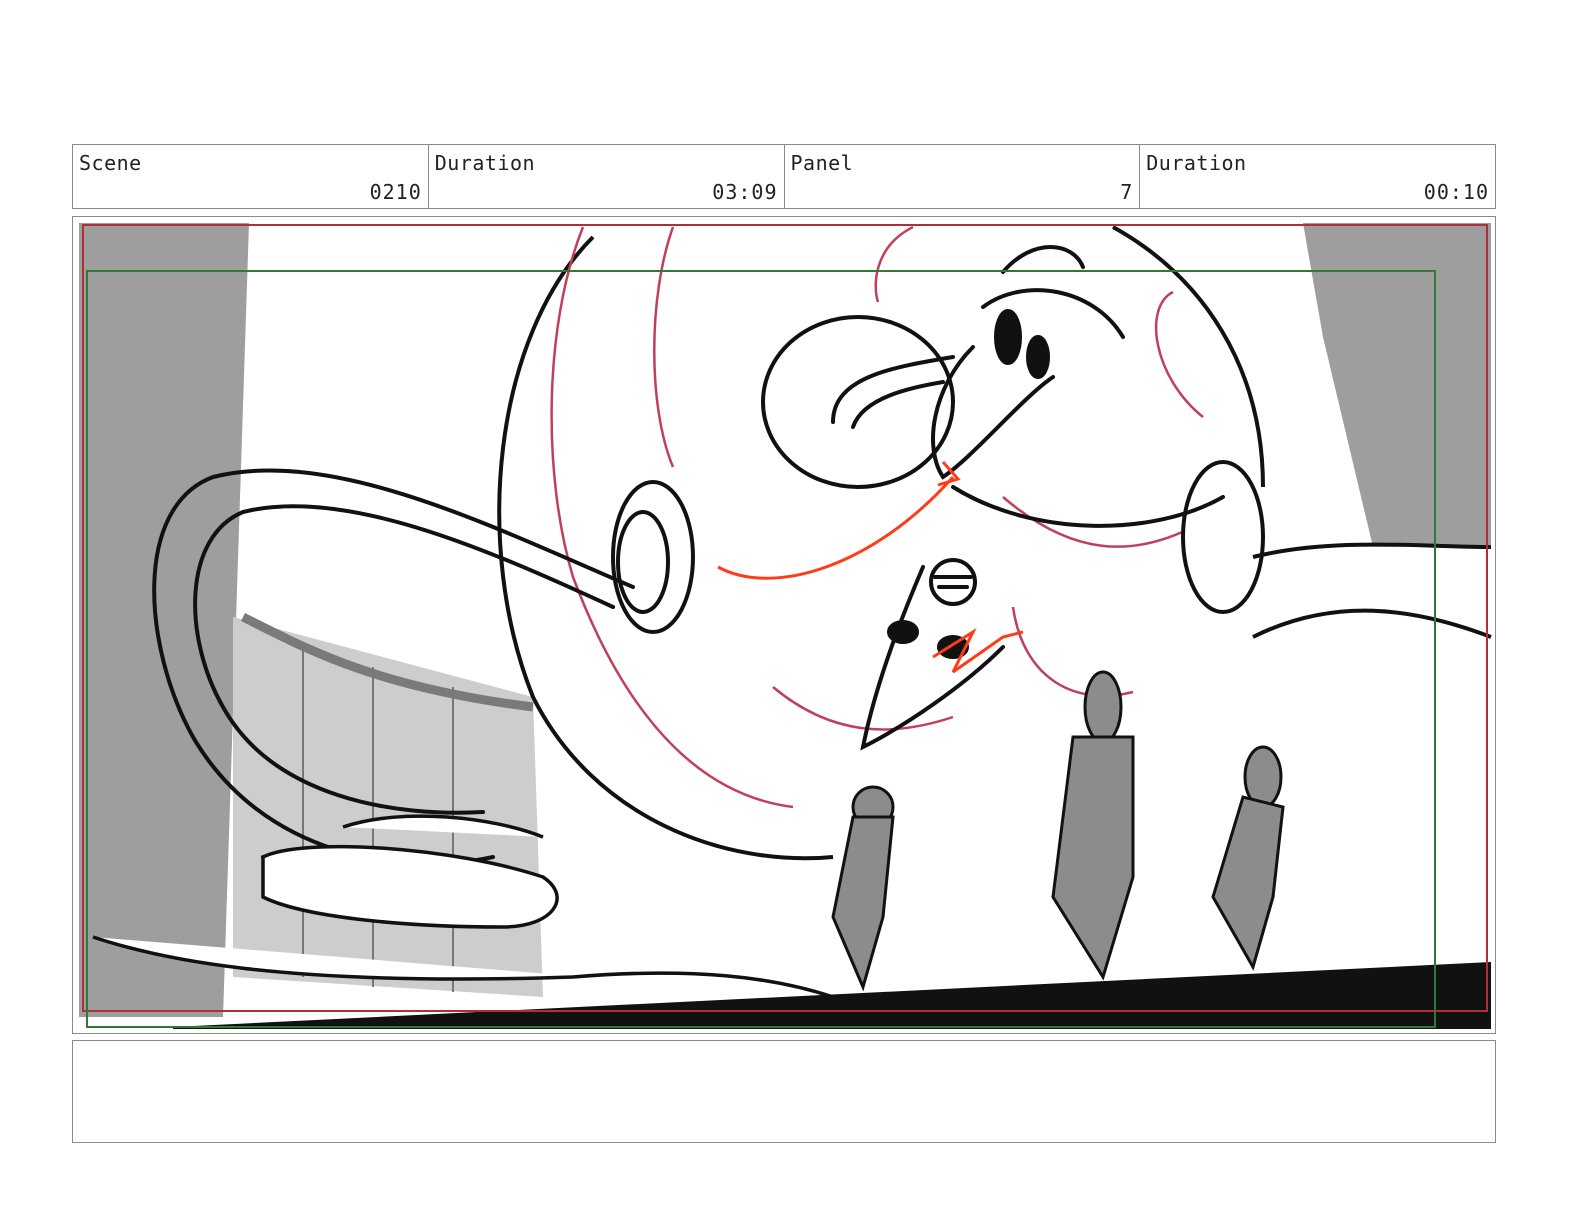  What do you see at coordinates (745, 192) in the screenshot?
I see `scene-duration-value: 03:09` at bounding box center [745, 192].